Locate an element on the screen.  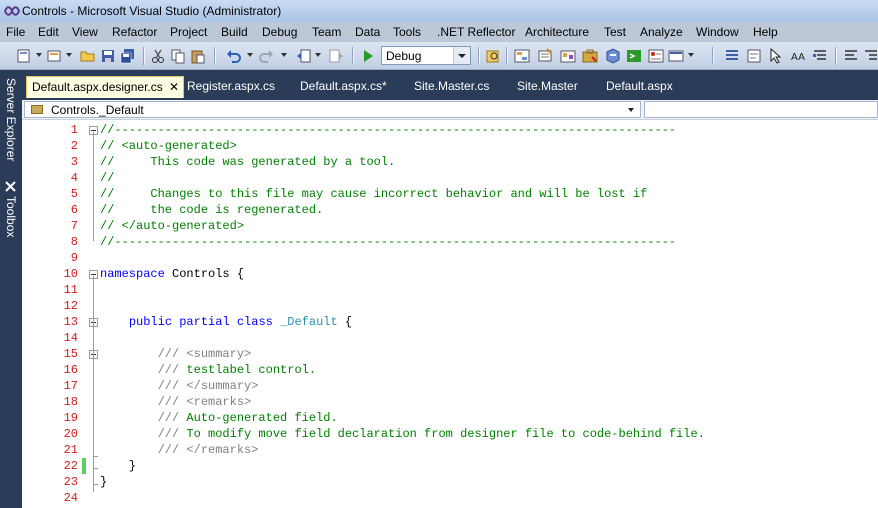
code-line: 24 is located at coordinates (450, 498).